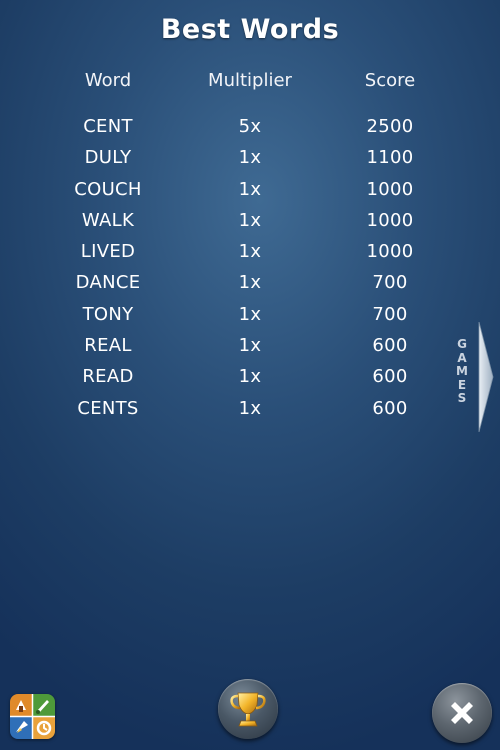 This screenshot has height=750, width=500. Describe the element at coordinates (108, 283) in the screenshot. I see `word-cell: DANCE` at that location.